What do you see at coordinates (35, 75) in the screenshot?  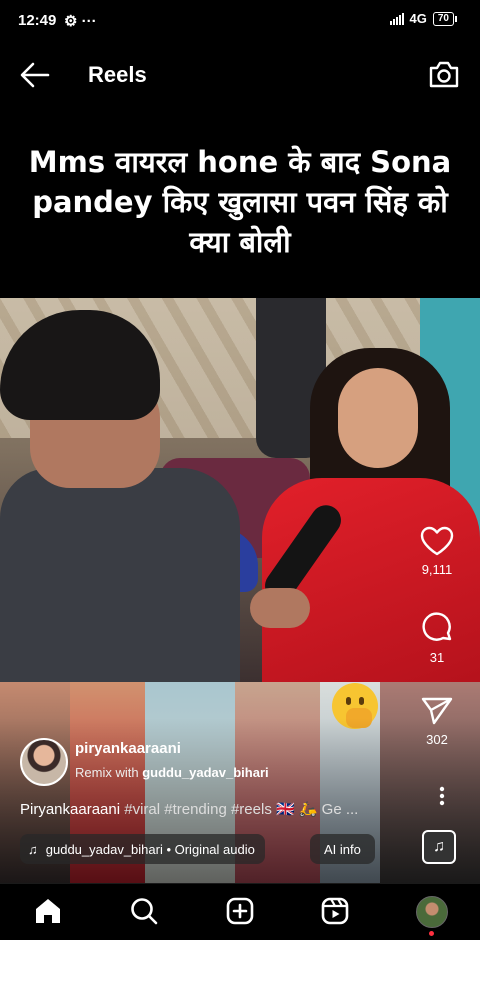 I see `back-arrow-icon` at bounding box center [35, 75].